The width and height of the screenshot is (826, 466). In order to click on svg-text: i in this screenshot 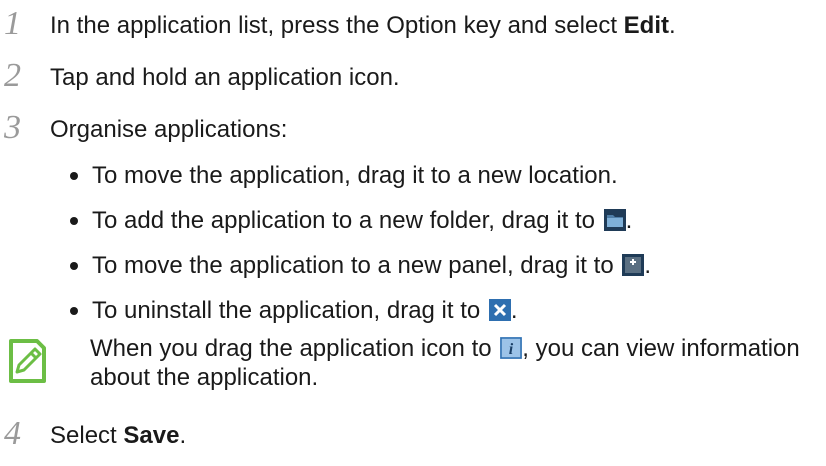, I will do `click(511, 349)`.